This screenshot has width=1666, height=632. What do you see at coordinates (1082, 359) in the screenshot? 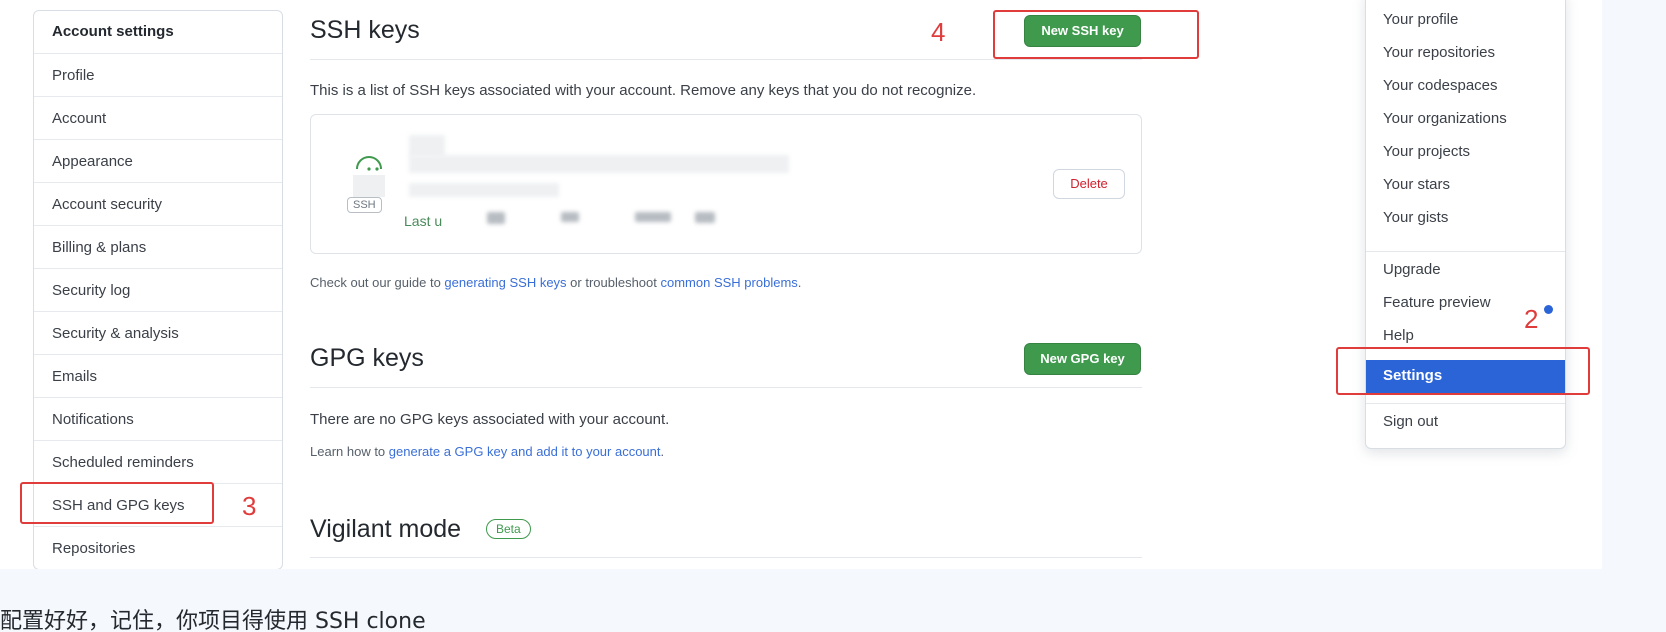
I see `new-gpg-key-button: New GPG key` at bounding box center [1082, 359].